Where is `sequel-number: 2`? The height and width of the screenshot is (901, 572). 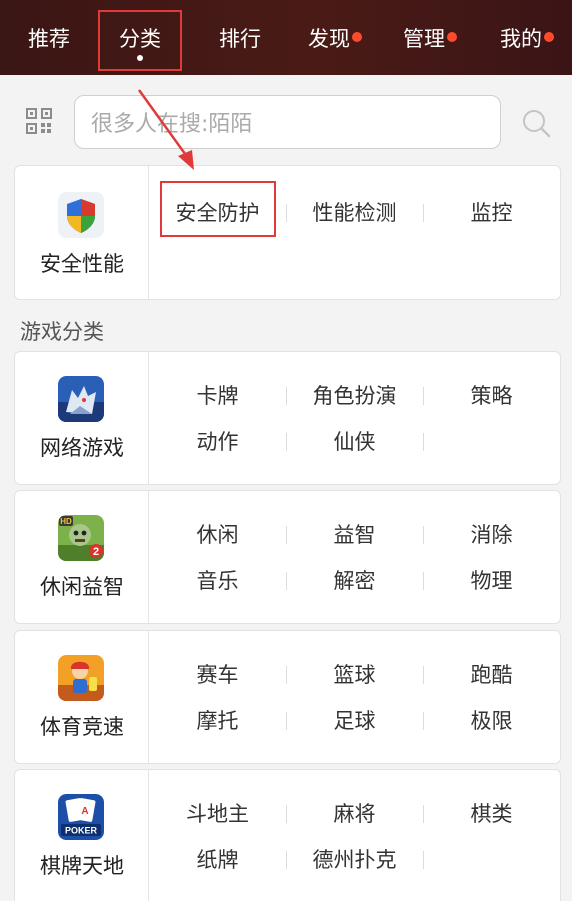
sequel-number: 2 is located at coordinates (96, 552).